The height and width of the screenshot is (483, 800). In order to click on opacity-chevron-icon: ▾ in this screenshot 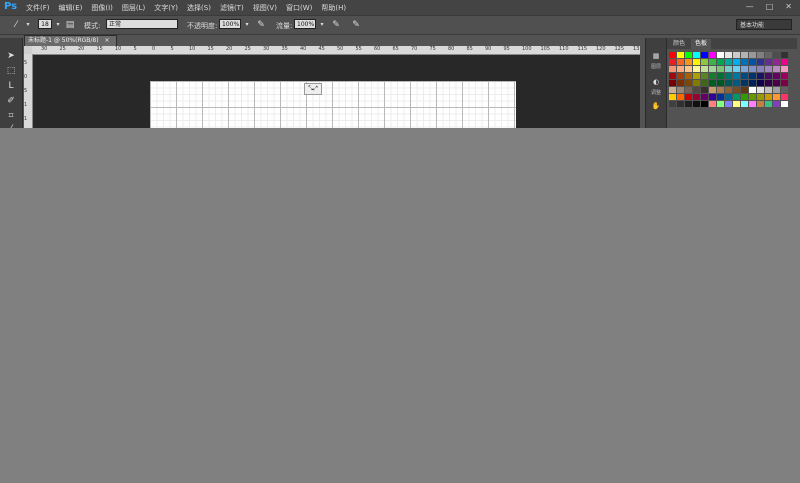, I will do `click(247, 25)`.